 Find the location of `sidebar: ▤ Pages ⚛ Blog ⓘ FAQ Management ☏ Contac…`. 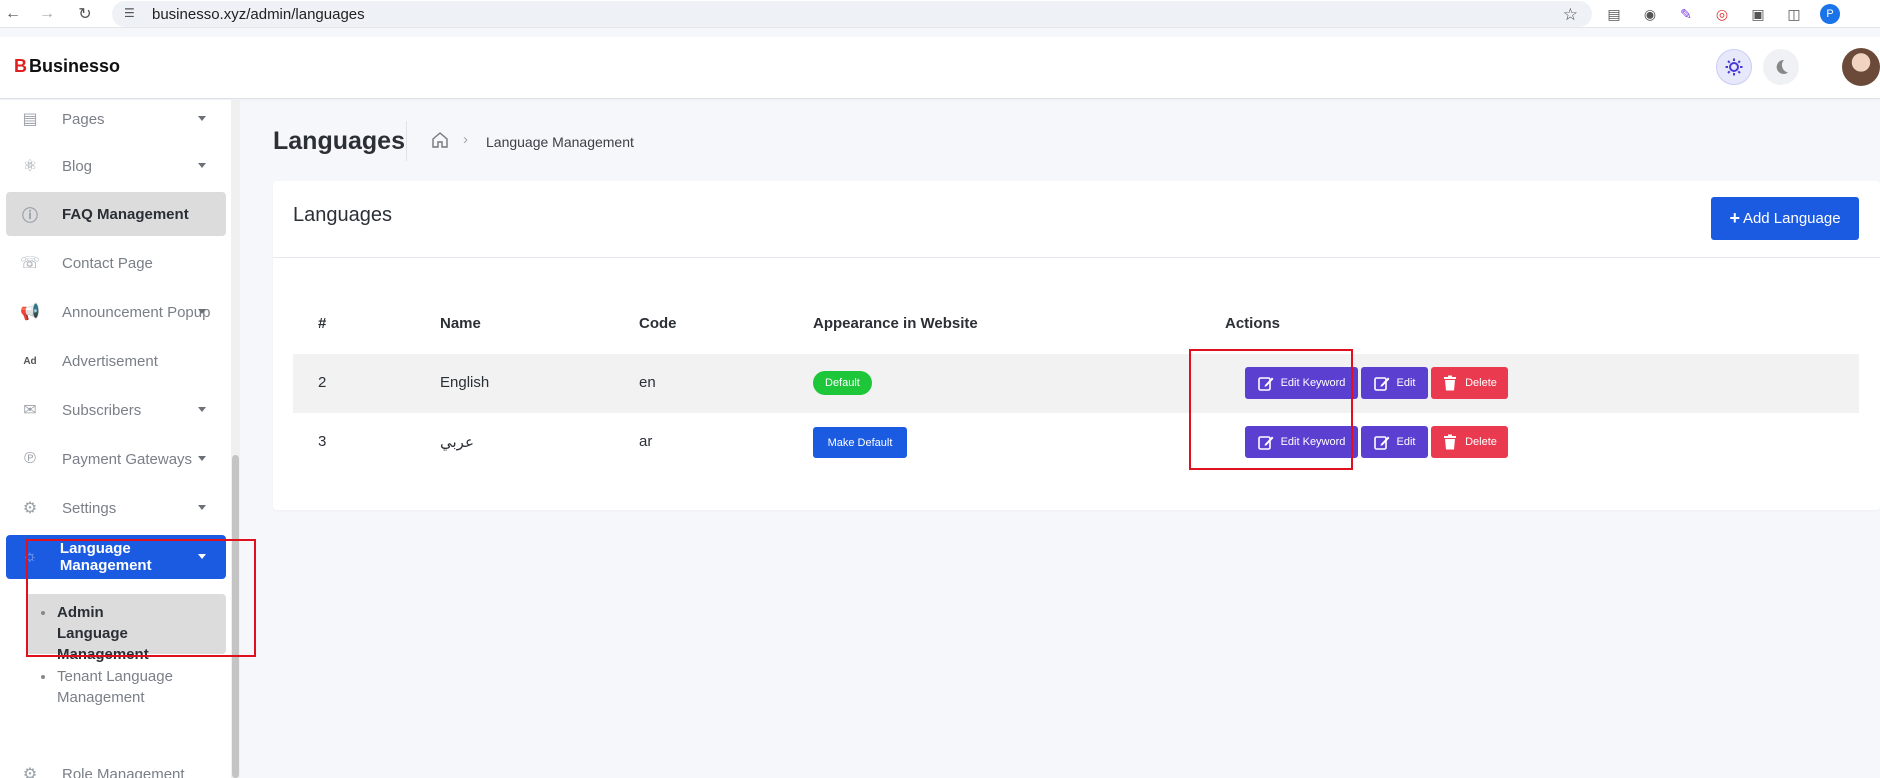

sidebar: ▤ Pages ⚛ Blog ⓘ FAQ Management ☏ Contac… is located at coordinates (120, 439).